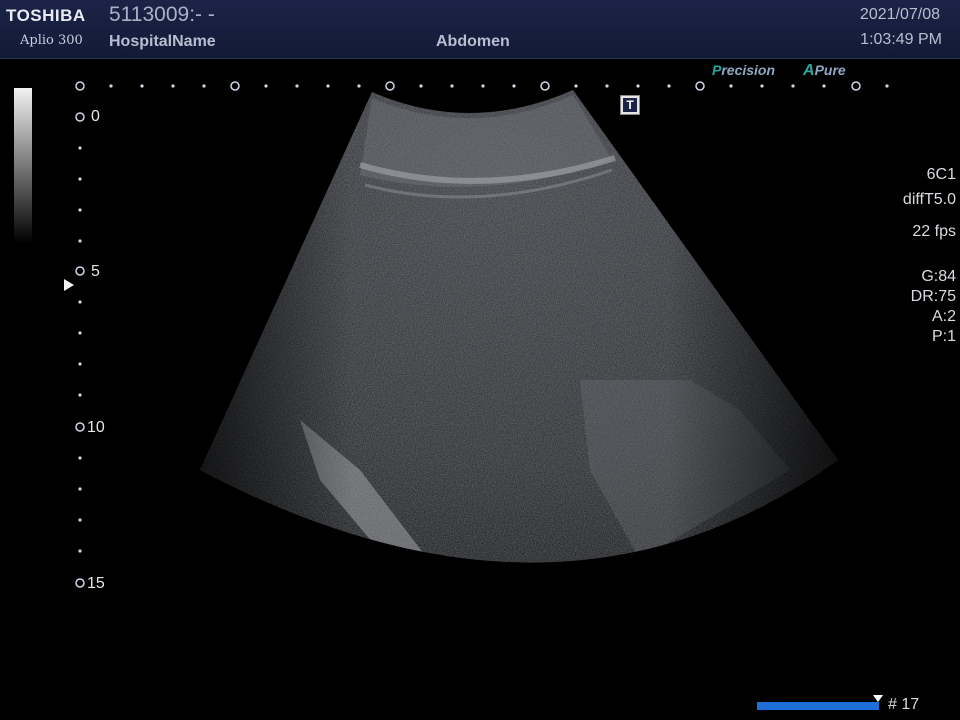 This screenshot has height=720, width=960. I want to click on p-value: P:1, so click(943, 336).